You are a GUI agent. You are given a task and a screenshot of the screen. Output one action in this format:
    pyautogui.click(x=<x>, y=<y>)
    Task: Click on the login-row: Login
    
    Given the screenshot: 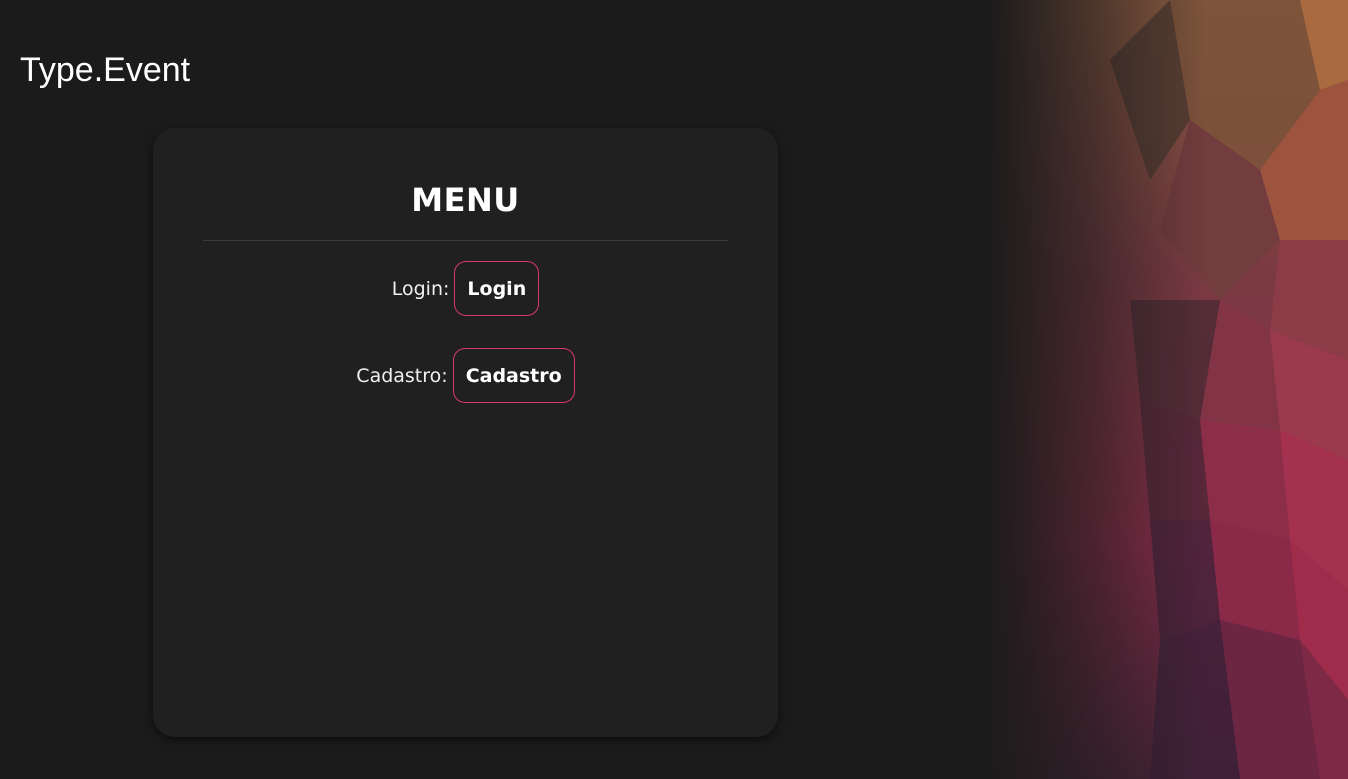 What is the action you would take?
    pyautogui.click(x=465, y=288)
    